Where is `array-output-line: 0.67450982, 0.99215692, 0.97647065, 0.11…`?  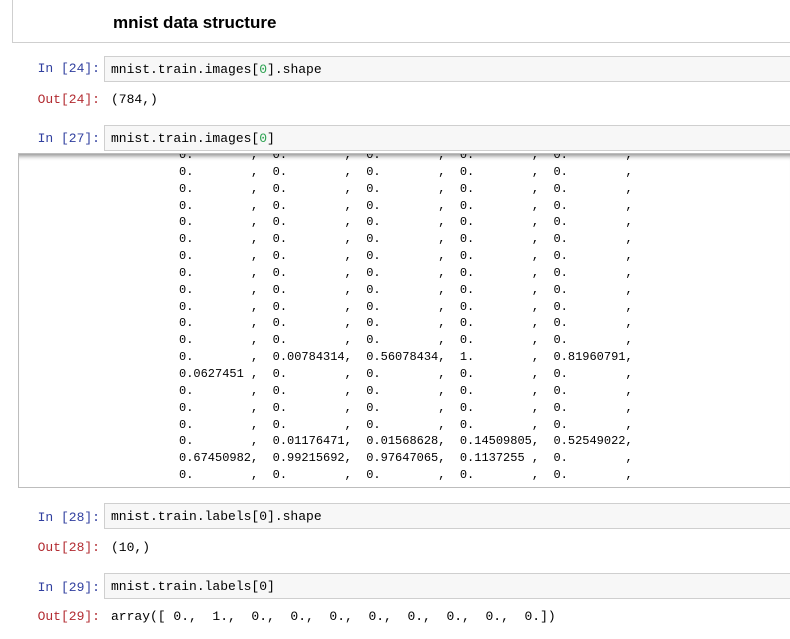
array-output-line: 0.67450982, 0.99215692, 0.97647065, 0.11… is located at coordinates (406, 458).